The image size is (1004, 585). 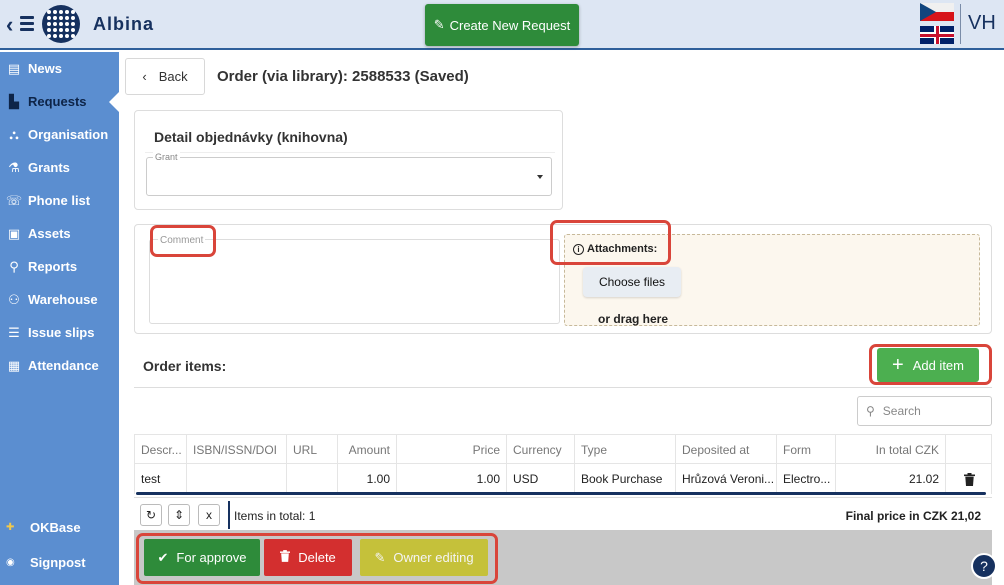 What do you see at coordinates (610, 242) in the screenshot?
I see `highlight-attachments` at bounding box center [610, 242].